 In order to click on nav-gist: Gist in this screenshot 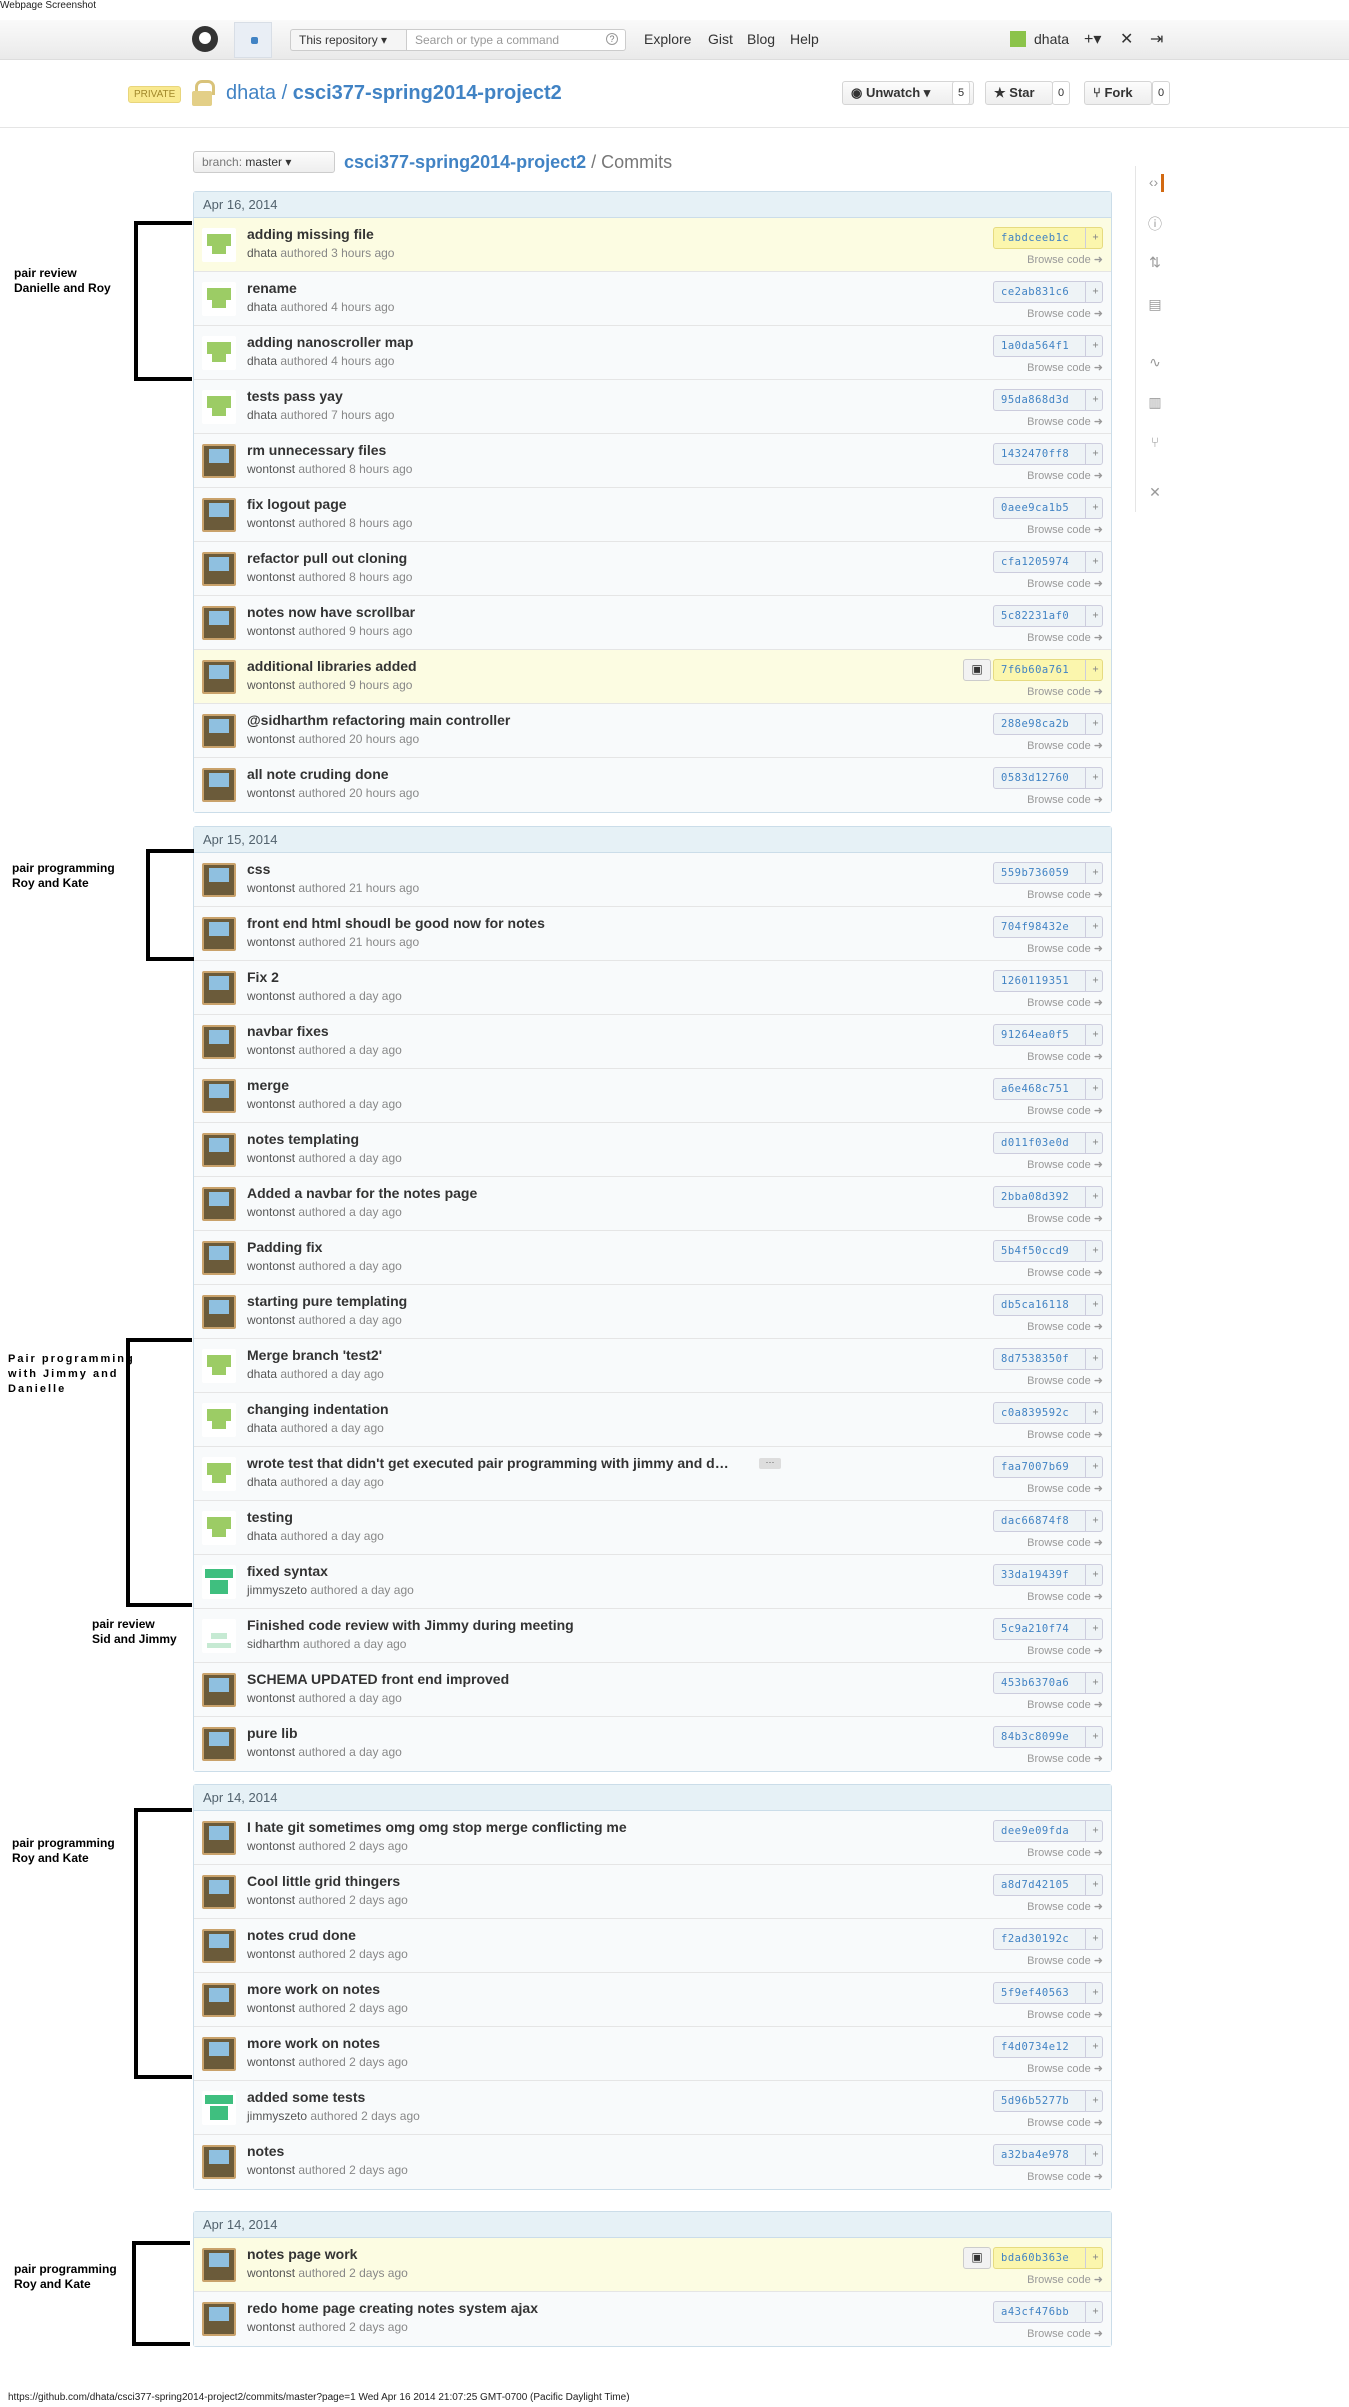, I will do `click(720, 39)`.